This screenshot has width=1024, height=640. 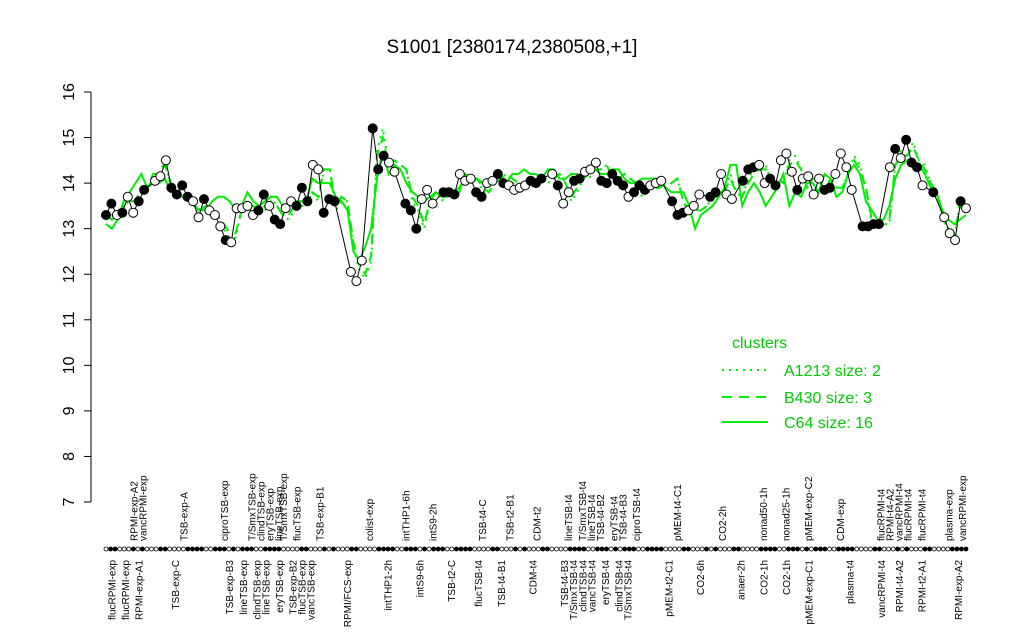 I want to click on top-category-label: colist-exp, so click(x=370, y=519).